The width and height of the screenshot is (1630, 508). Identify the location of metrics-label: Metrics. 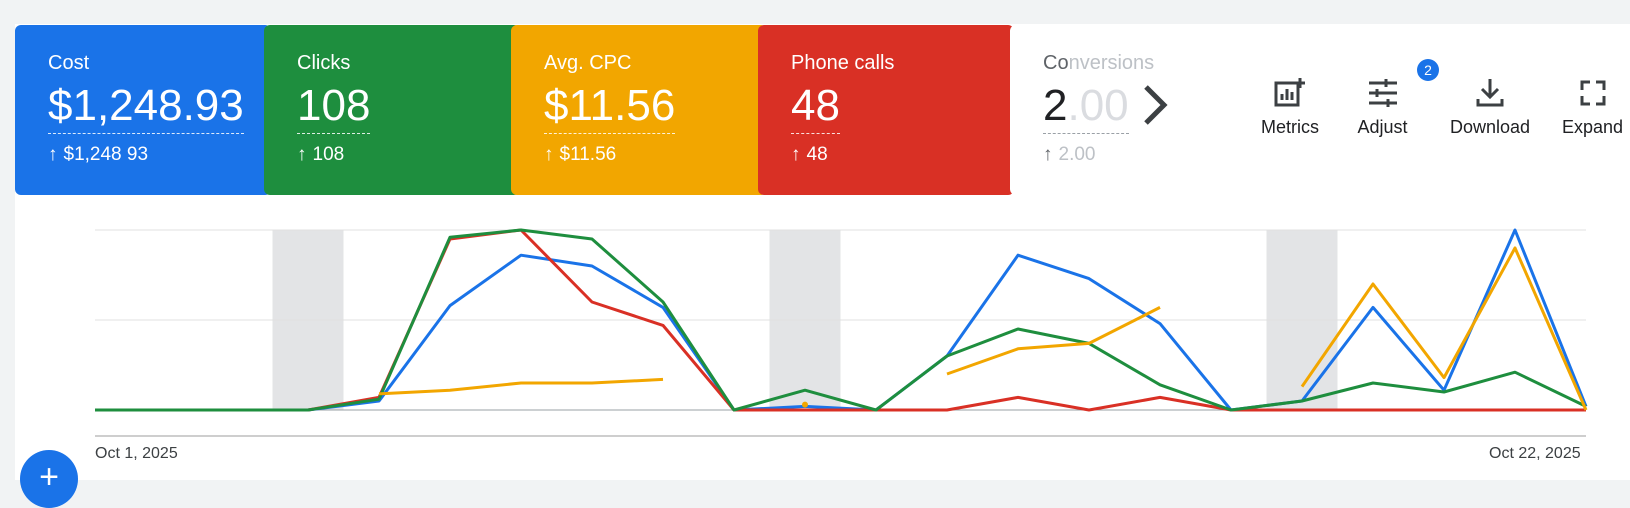
(1290, 127).